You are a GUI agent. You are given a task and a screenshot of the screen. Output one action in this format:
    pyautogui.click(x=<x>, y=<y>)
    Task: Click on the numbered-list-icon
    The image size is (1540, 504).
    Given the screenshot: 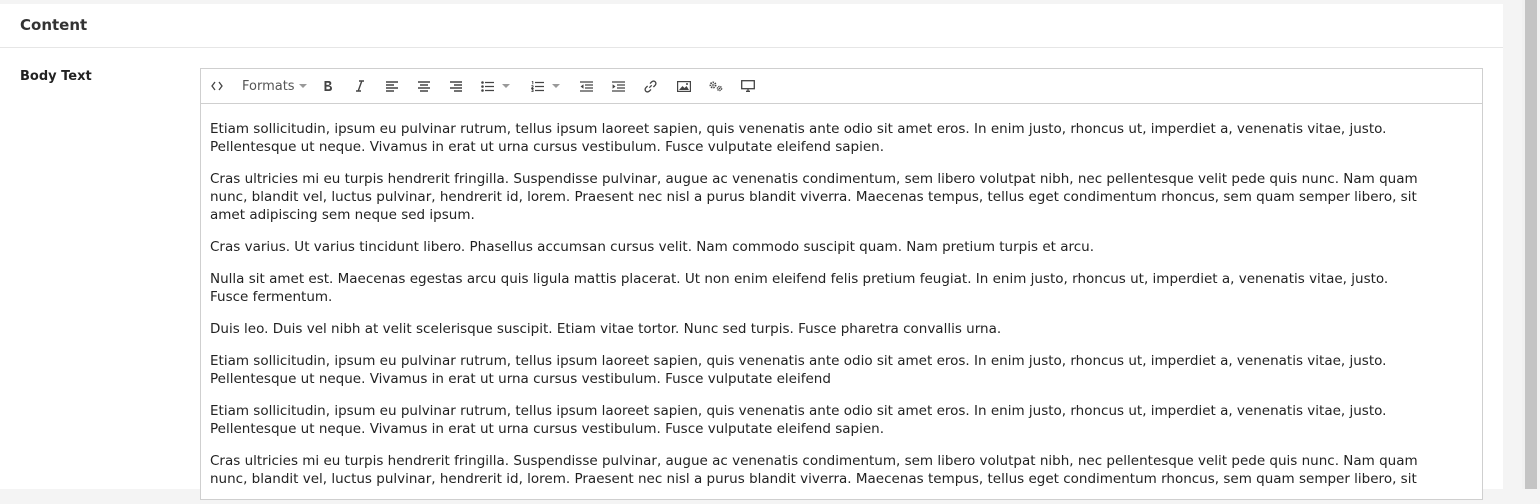 What is the action you would take?
    pyautogui.click(x=537, y=86)
    